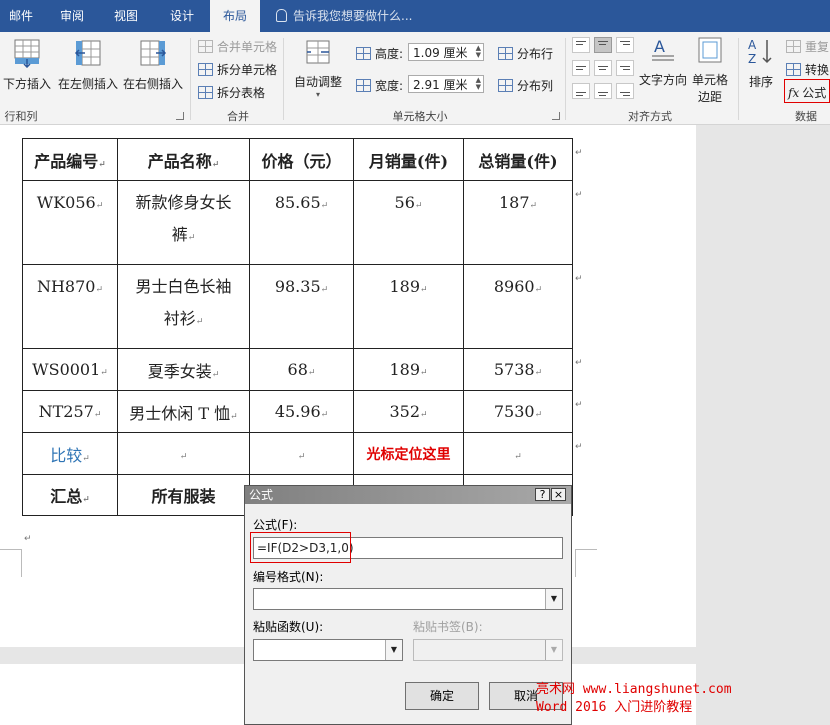 This screenshot has width=830, height=725. What do you see at coordinates (542, 494) in the screenshot?
I see `help-button: ?` at bounding box center [542, 494].